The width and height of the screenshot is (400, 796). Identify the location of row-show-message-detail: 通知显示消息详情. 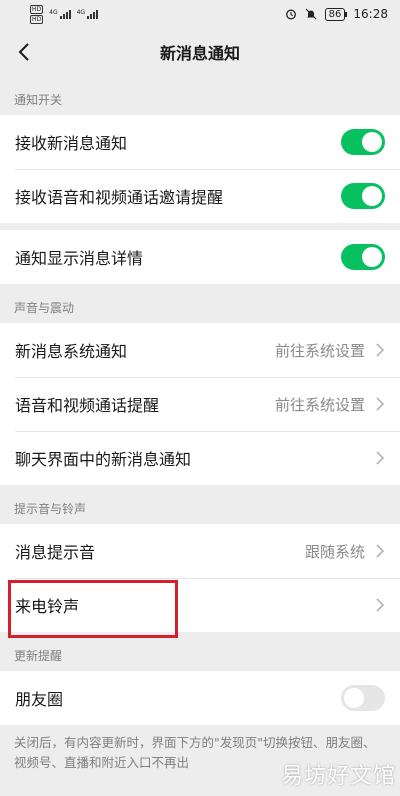
(200, 257).